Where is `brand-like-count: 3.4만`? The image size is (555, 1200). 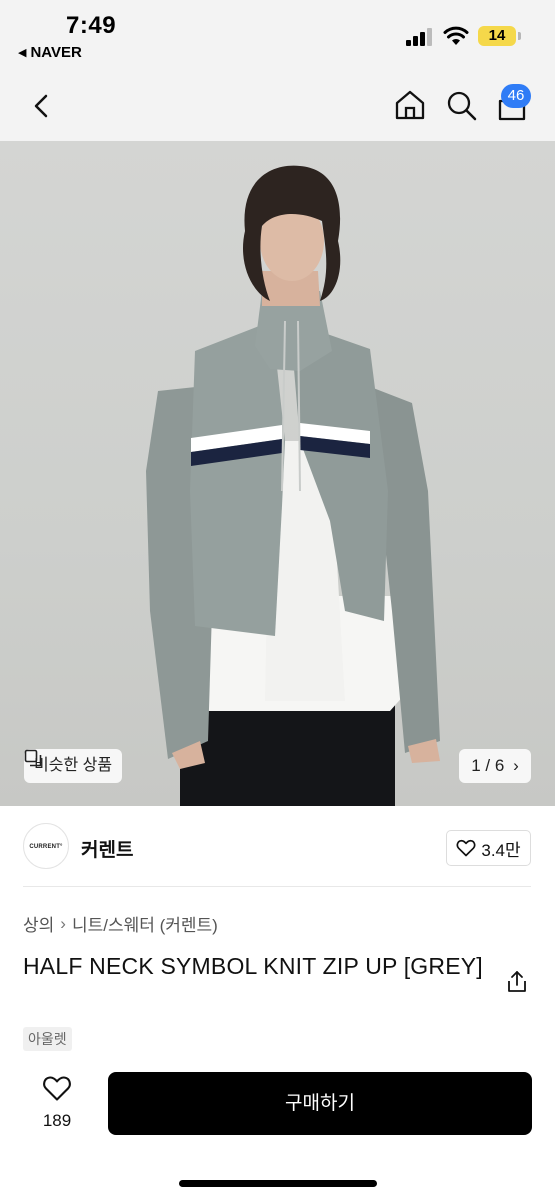
brand-like-count: 3.4만 is located at coordinates (501, 850).